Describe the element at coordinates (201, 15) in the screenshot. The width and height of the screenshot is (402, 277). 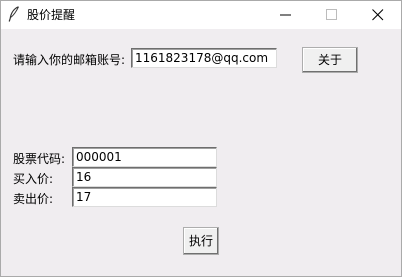
I see `title-bar: 股价提醒` at that location.